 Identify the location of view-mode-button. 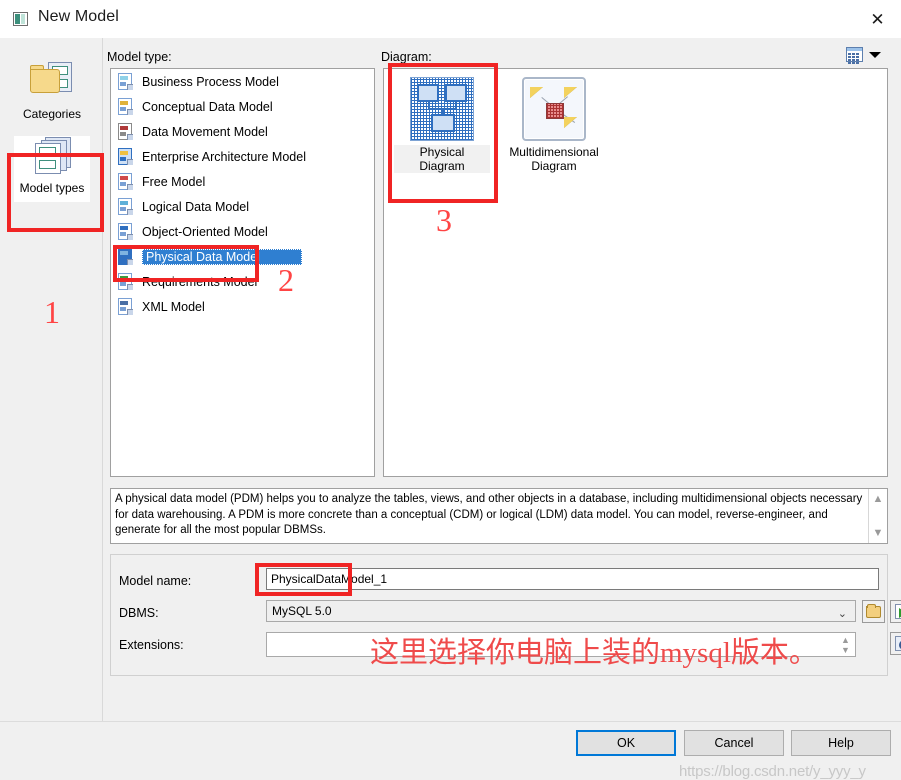
(869, 54).